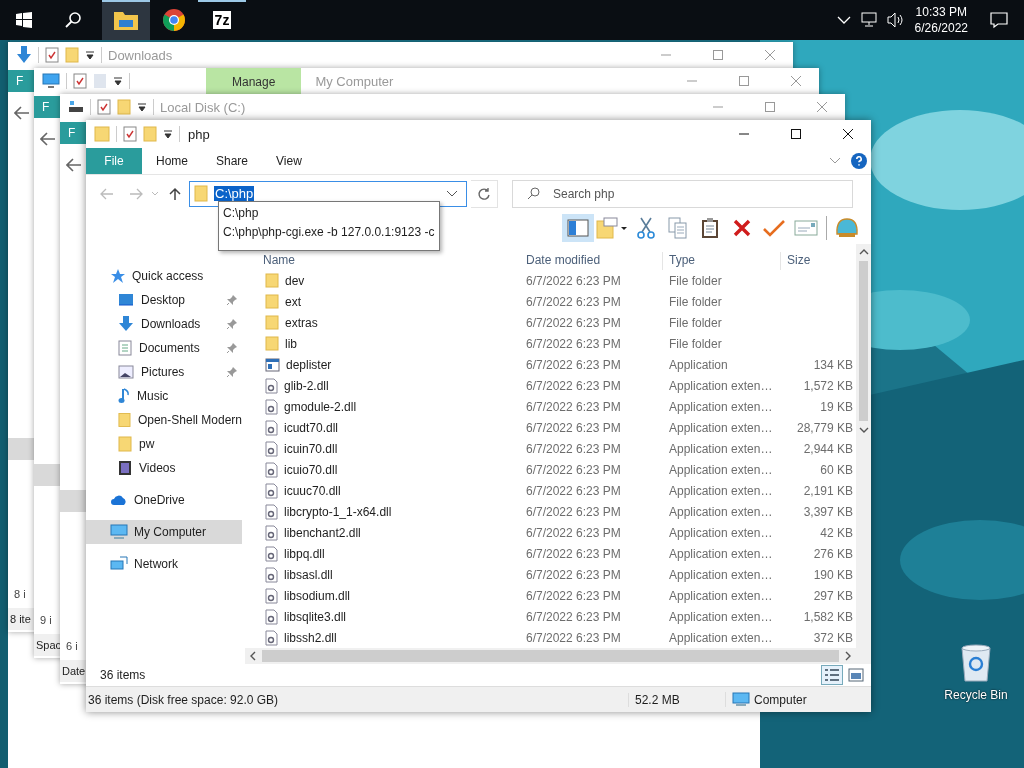 The image size is (1024, 768). What do you see at coordinates (382, 385) in the screenshot?
I see `file-name-cell: glib-2.dll` at bounding box center [382, 385].